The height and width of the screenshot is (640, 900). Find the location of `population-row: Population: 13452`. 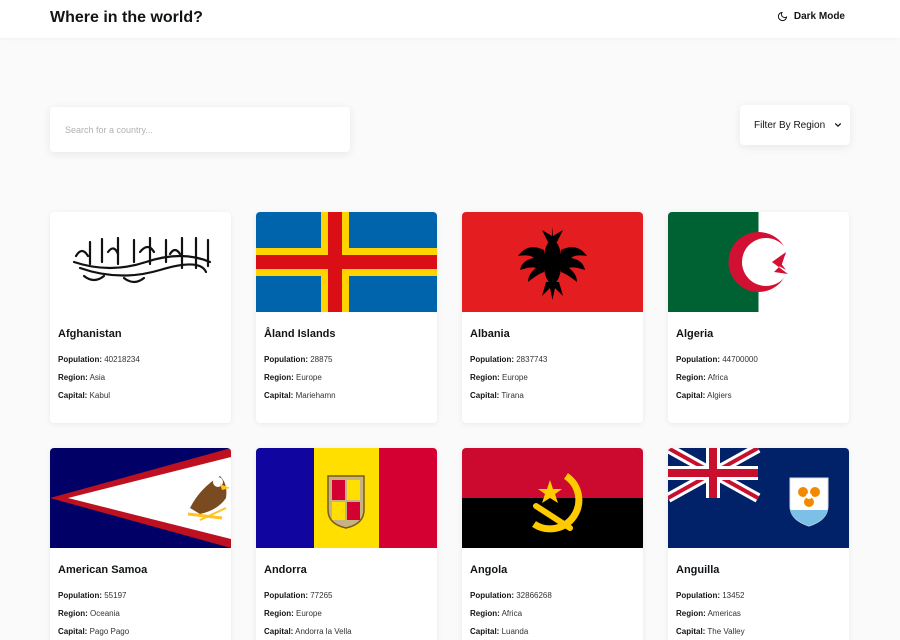

population-row: Population: 13452 is located at coordinates (758, 596).